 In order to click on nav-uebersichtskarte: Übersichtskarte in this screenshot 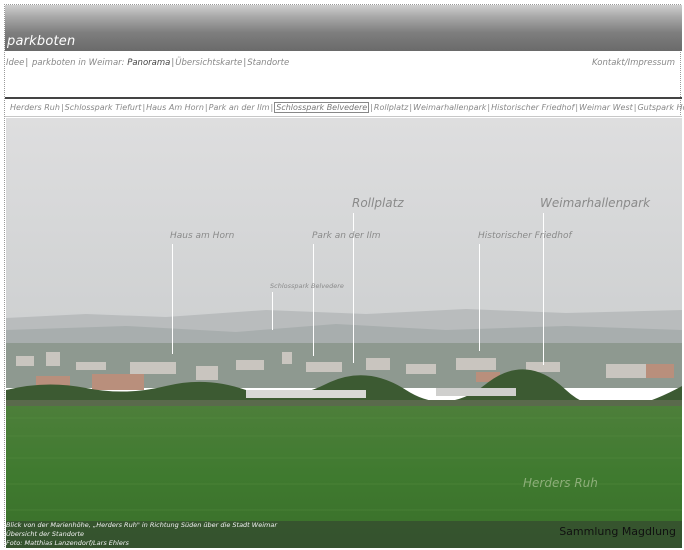, I will do `click(208, 63)`.